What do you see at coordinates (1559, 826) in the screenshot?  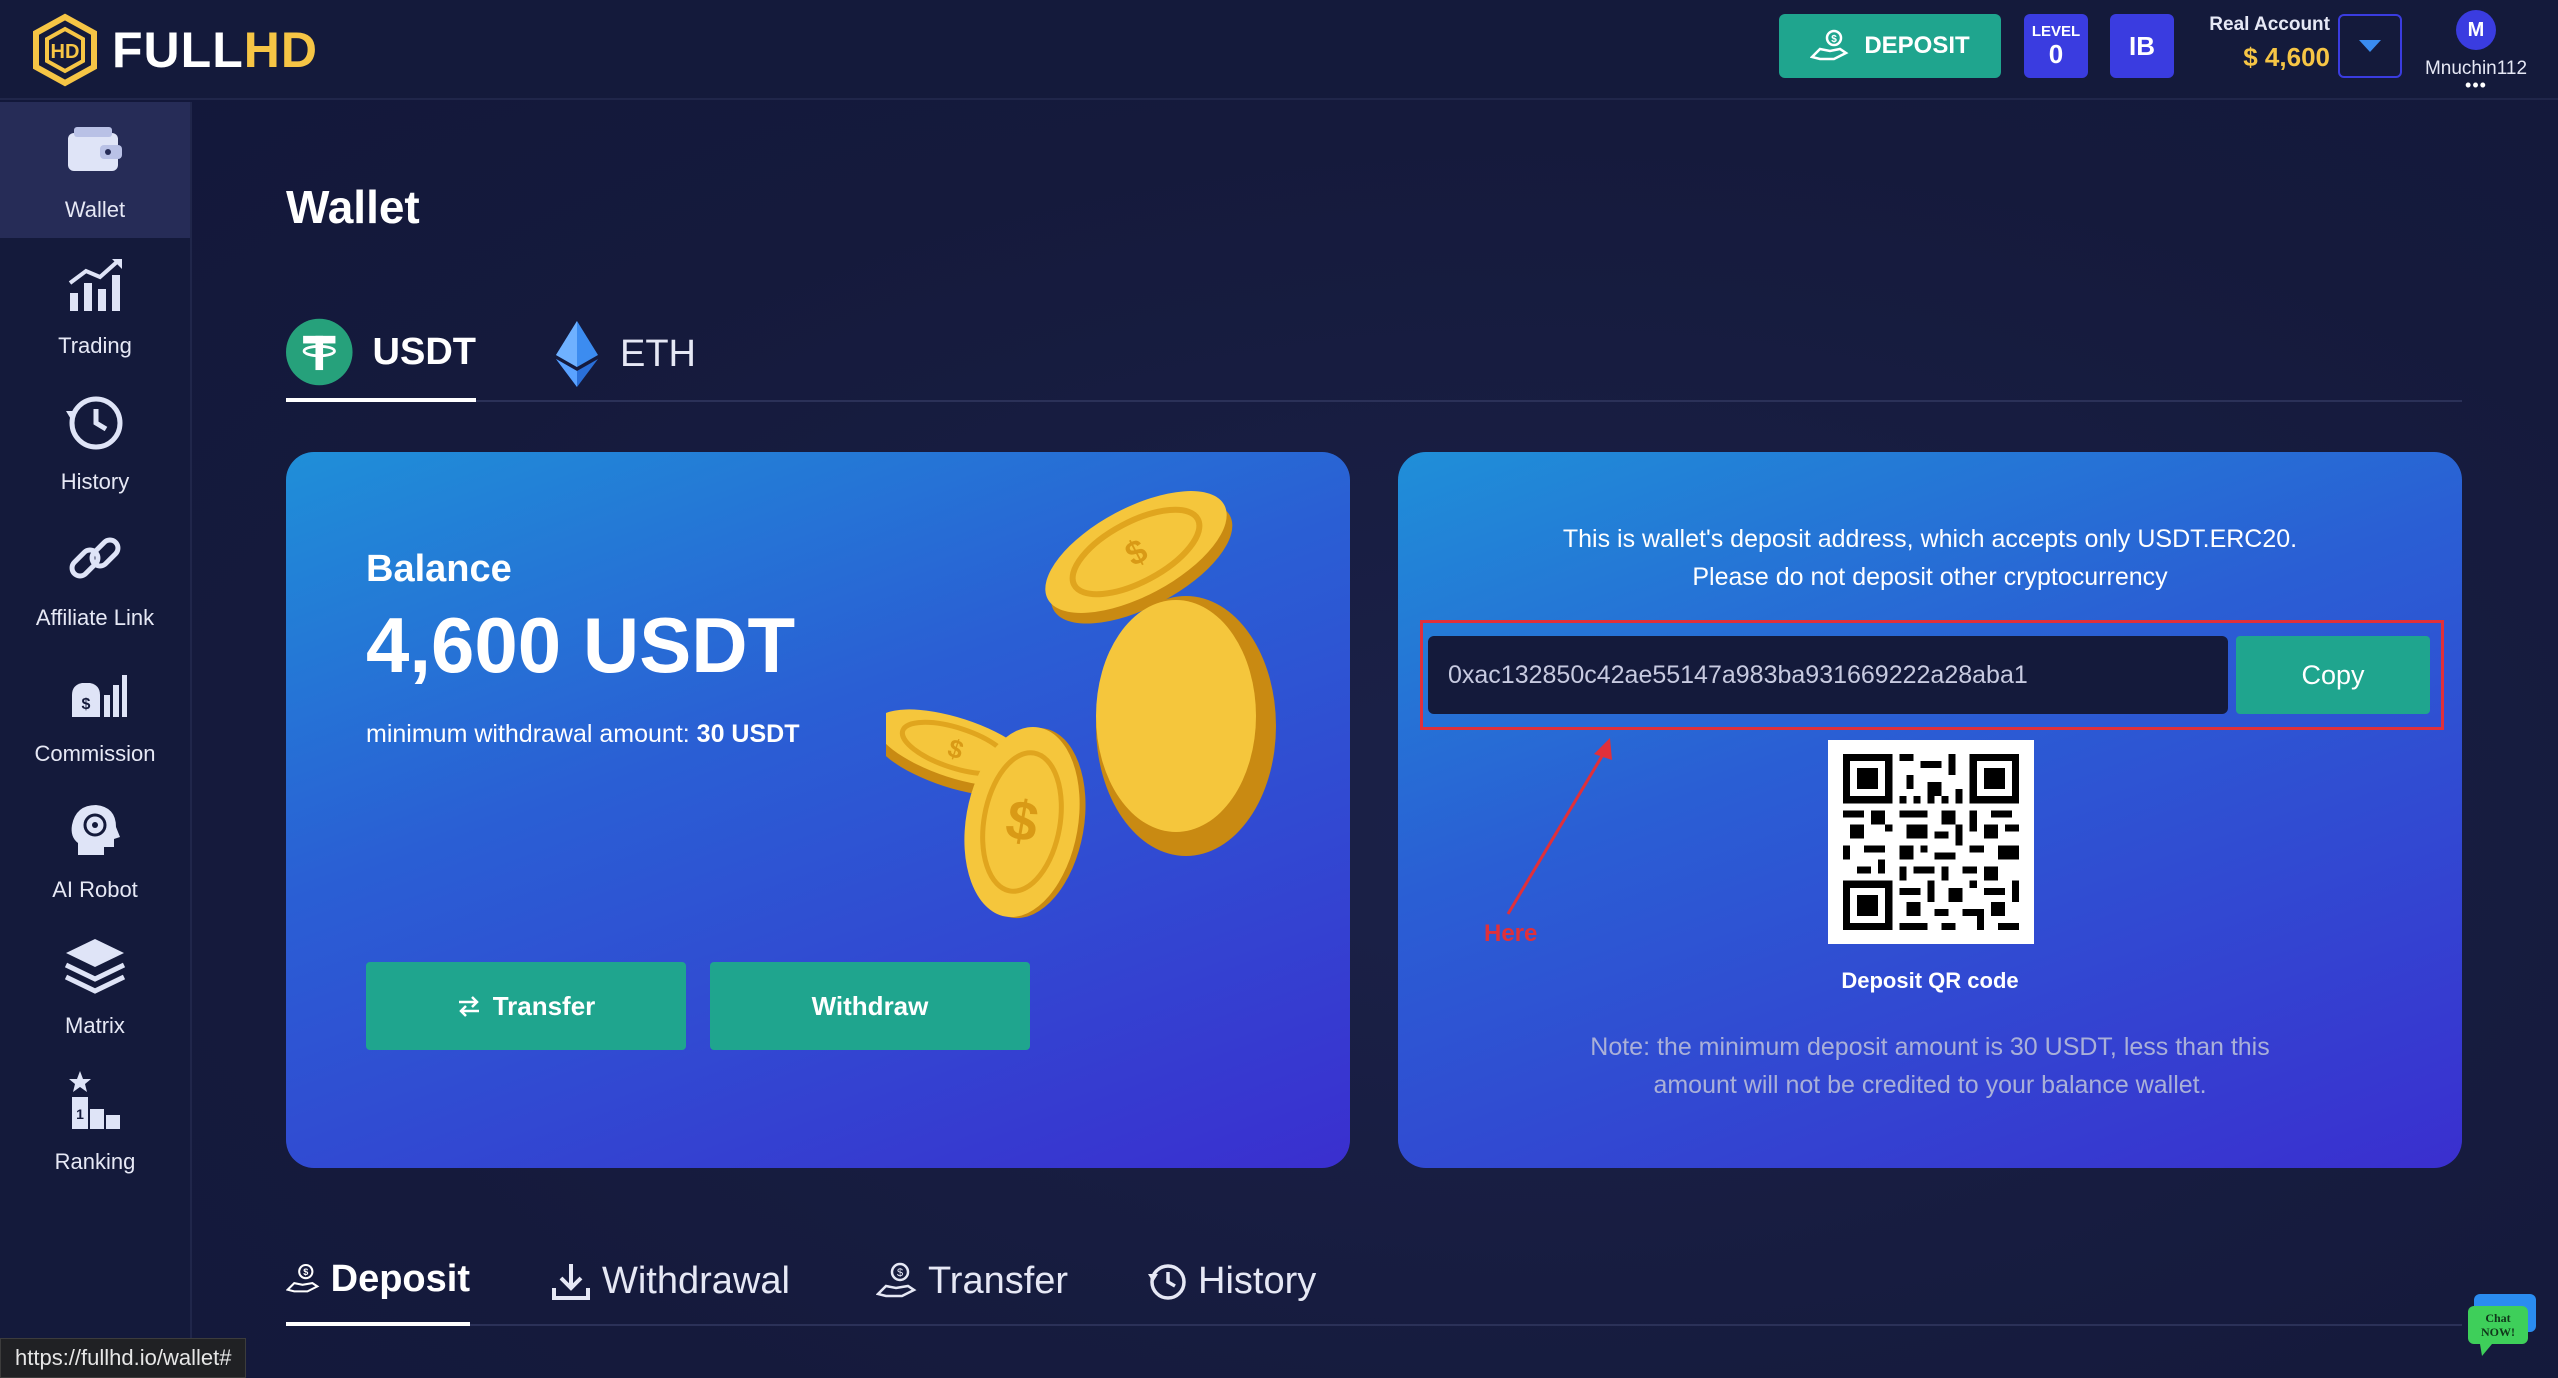 I see `annotation-arrow-icon` at bounding box center [1559, 826].